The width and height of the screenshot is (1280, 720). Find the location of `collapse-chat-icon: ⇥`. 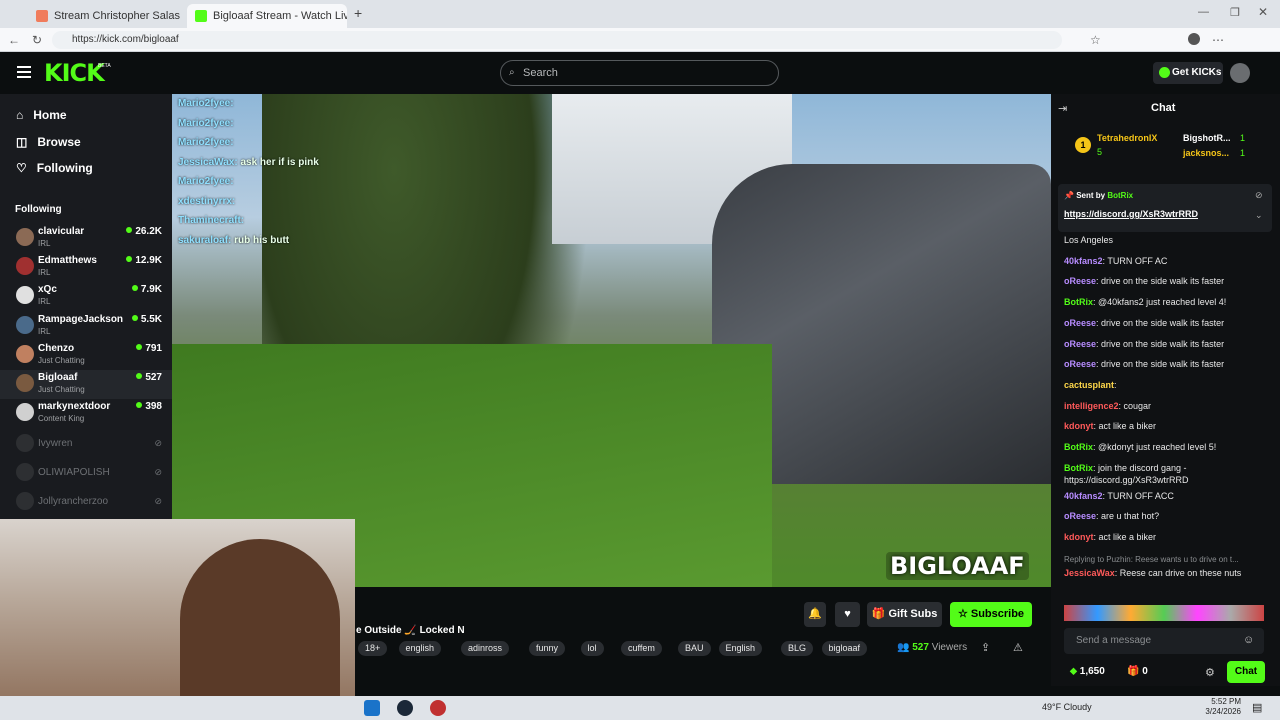

collapse-chat-icon: ⇥ is located at coordinates (1062, 108).